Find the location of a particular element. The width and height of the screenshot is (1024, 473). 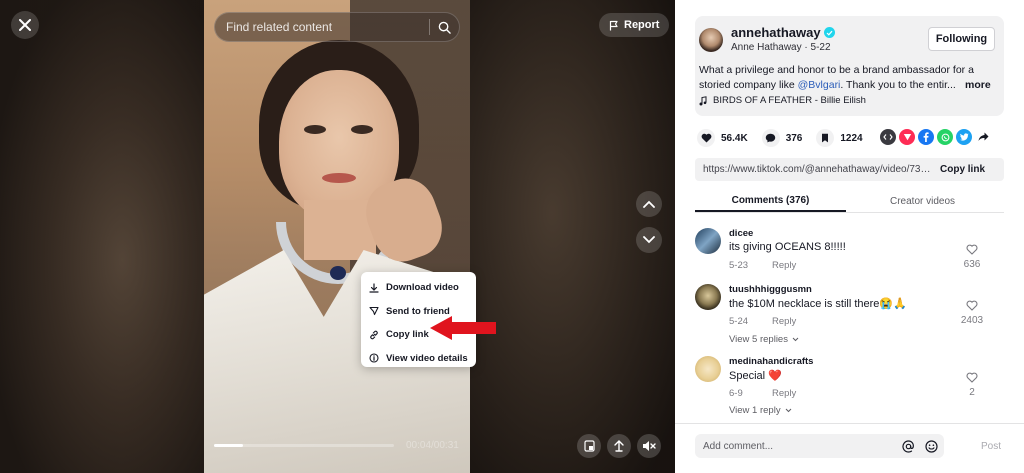

like-count: 56.4K is located at coordinates (734, 138).